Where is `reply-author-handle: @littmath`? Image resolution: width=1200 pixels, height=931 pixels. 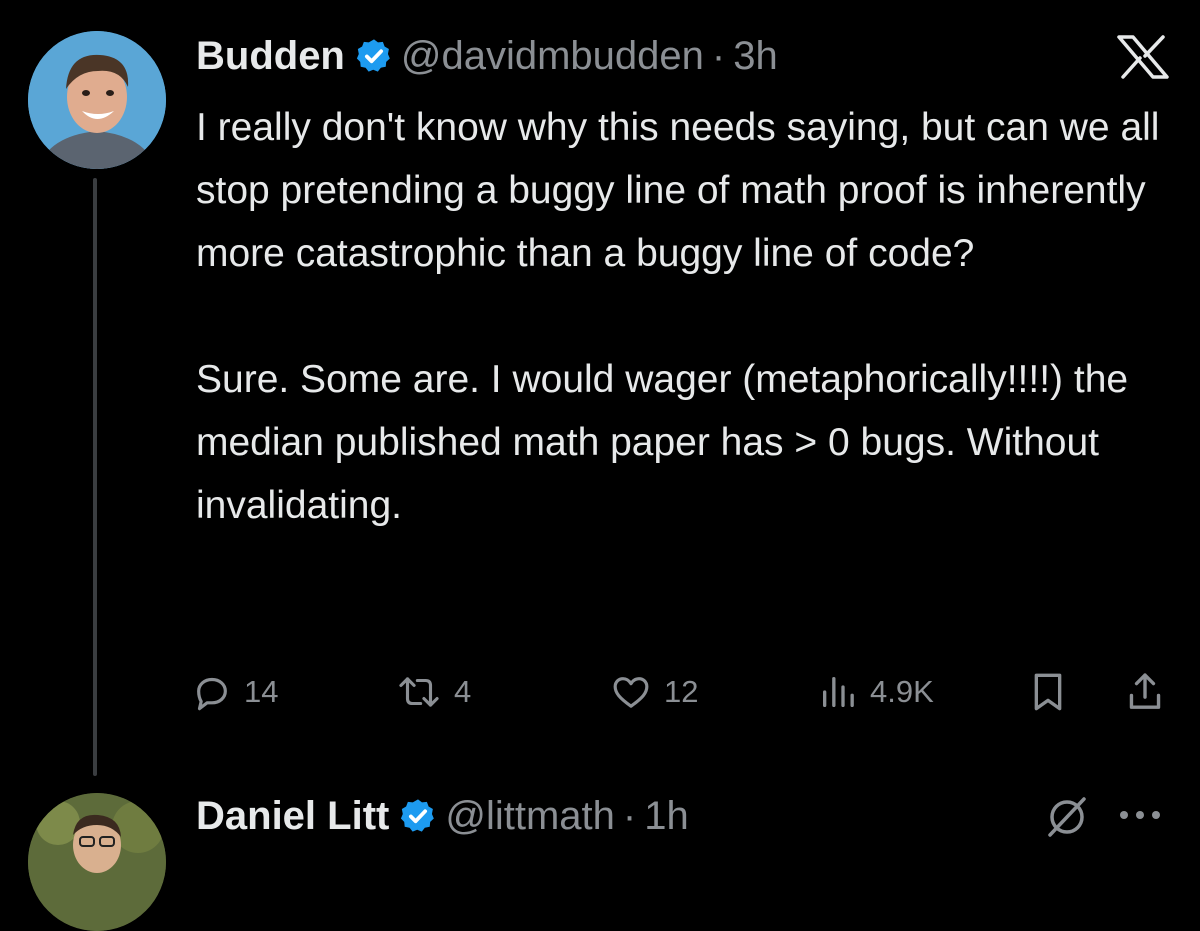
reply-author-handle: @littmath is located at coordinates (530, 816).